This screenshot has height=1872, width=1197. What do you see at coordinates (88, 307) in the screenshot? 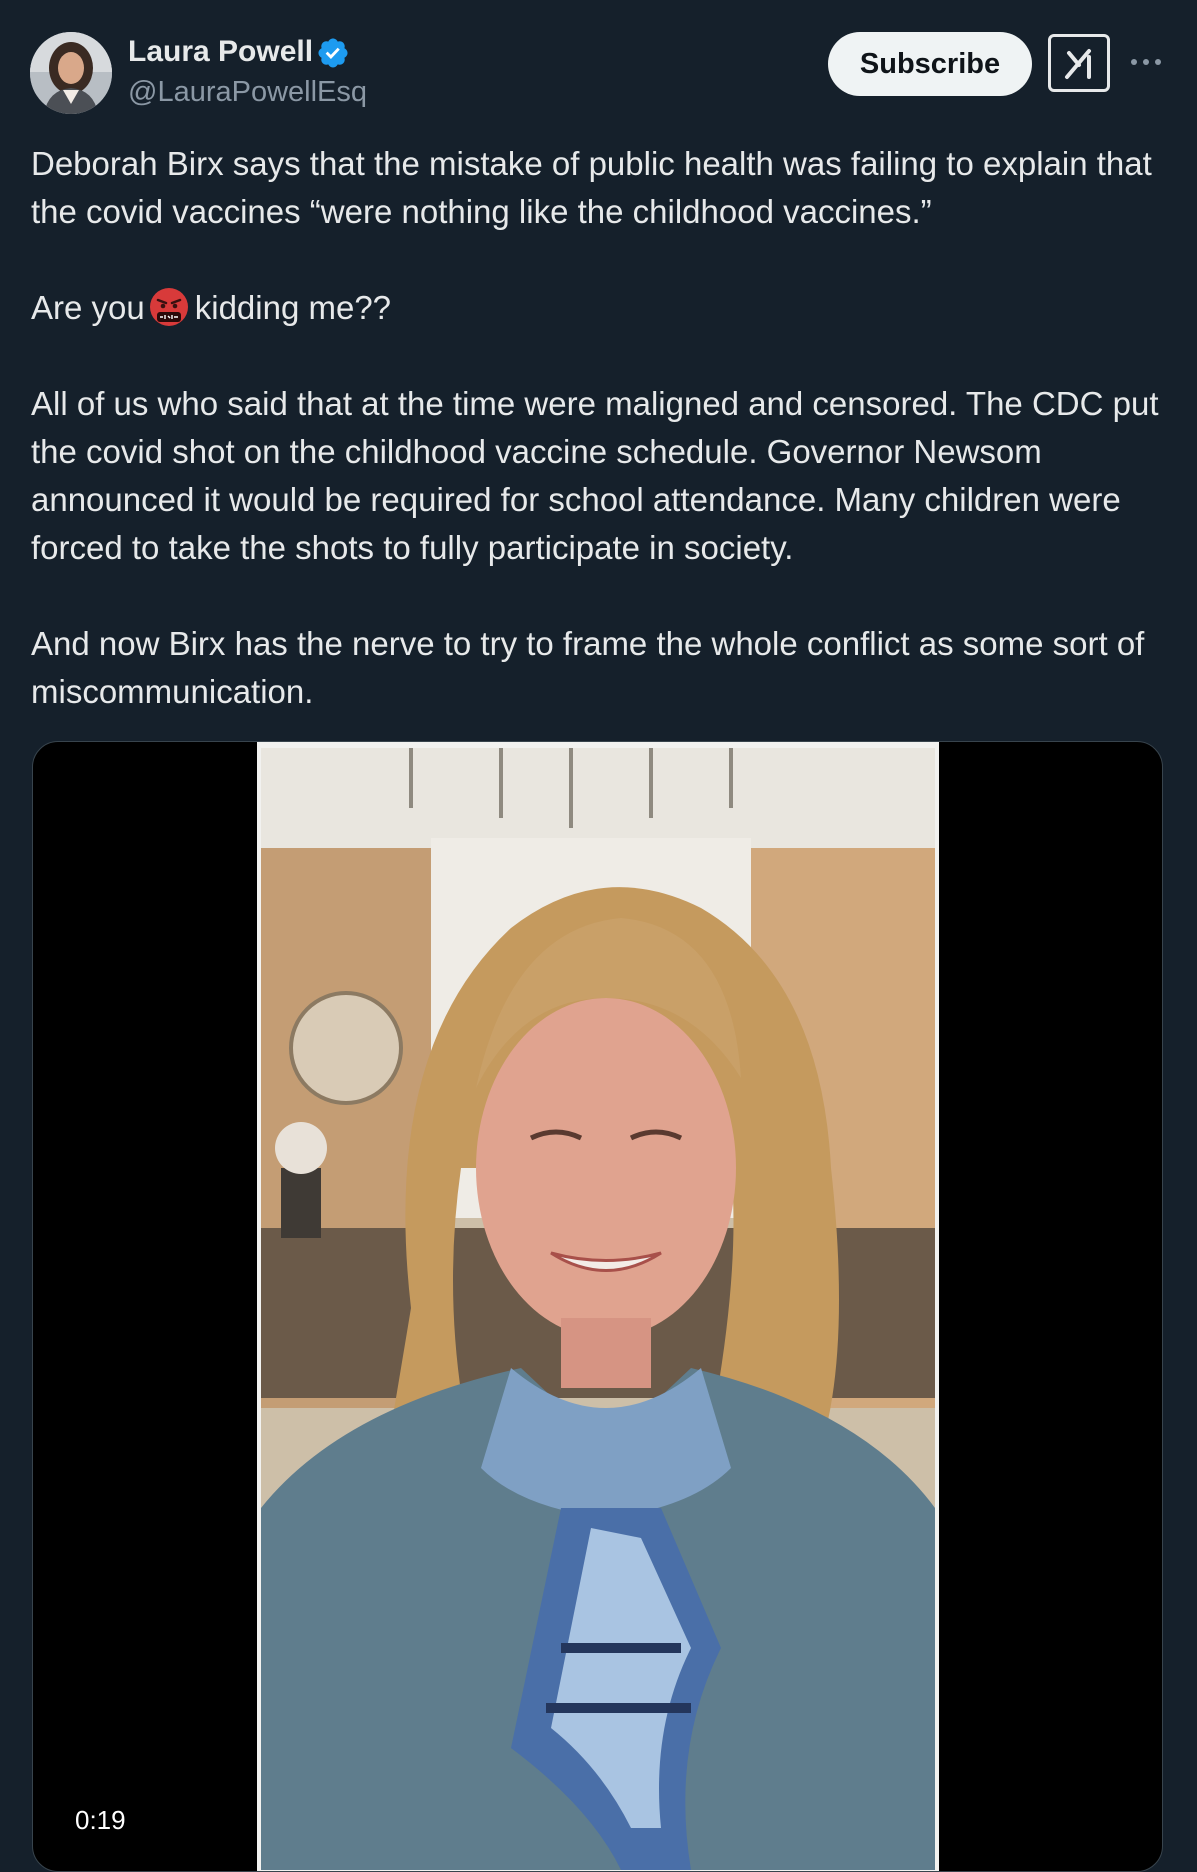
I see `tweet-text-fragment: Are you` at bounding box center [88, 307].